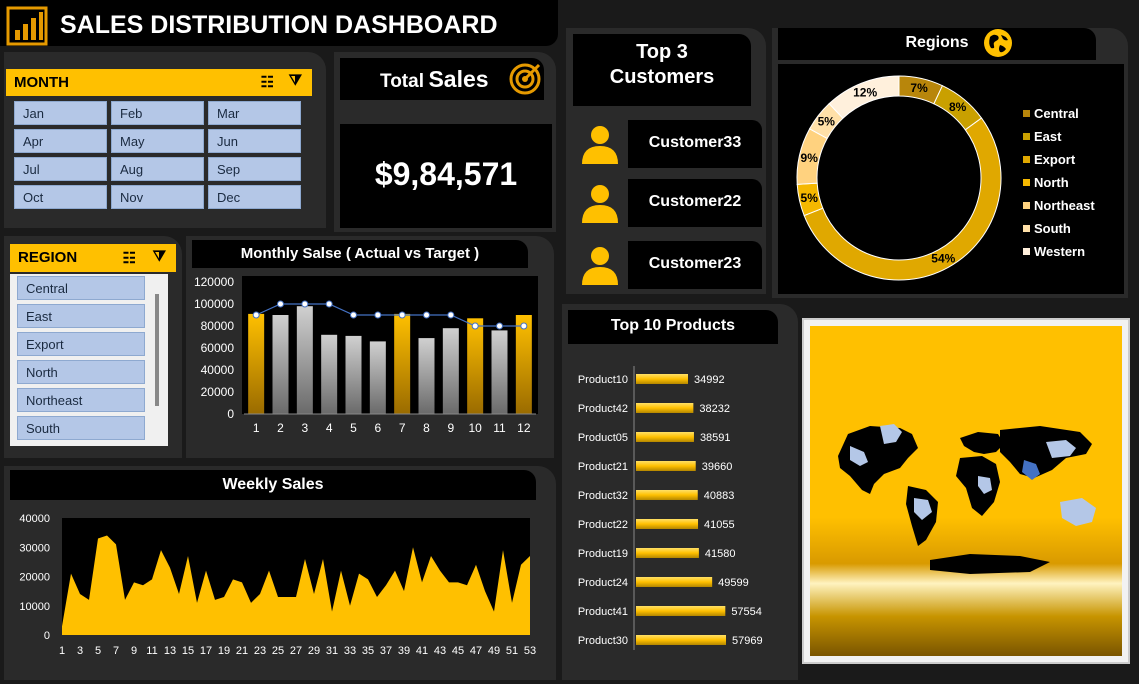  Describe the element at coordinates (1064, 205) in the screenshot. I see `legend-label: Northeast` at that location.